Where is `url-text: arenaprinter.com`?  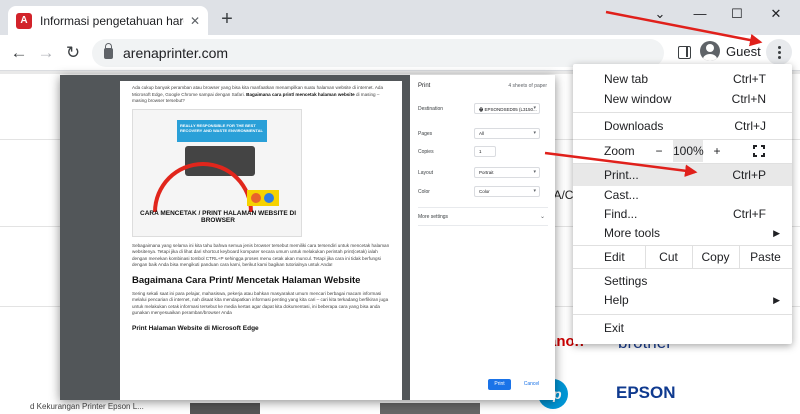
url-text: arenaprinter.com is located at coordinates (175, 53).